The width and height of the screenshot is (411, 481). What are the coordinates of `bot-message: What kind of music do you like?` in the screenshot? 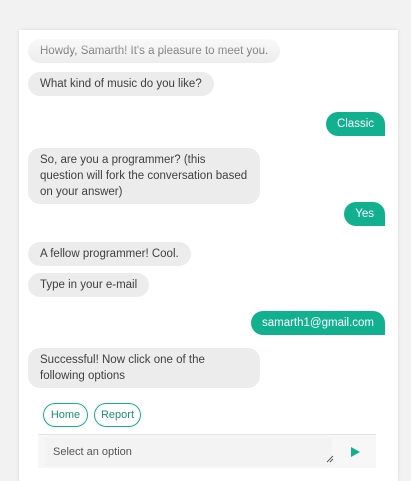 It's located at (121, 84).